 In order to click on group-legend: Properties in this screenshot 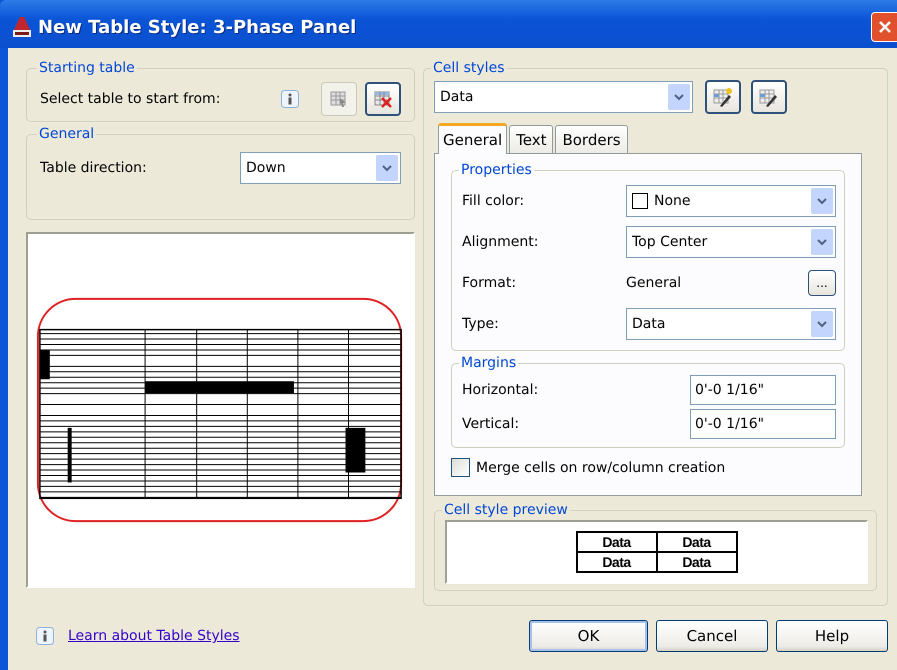, I will do `click(496, 170)`.